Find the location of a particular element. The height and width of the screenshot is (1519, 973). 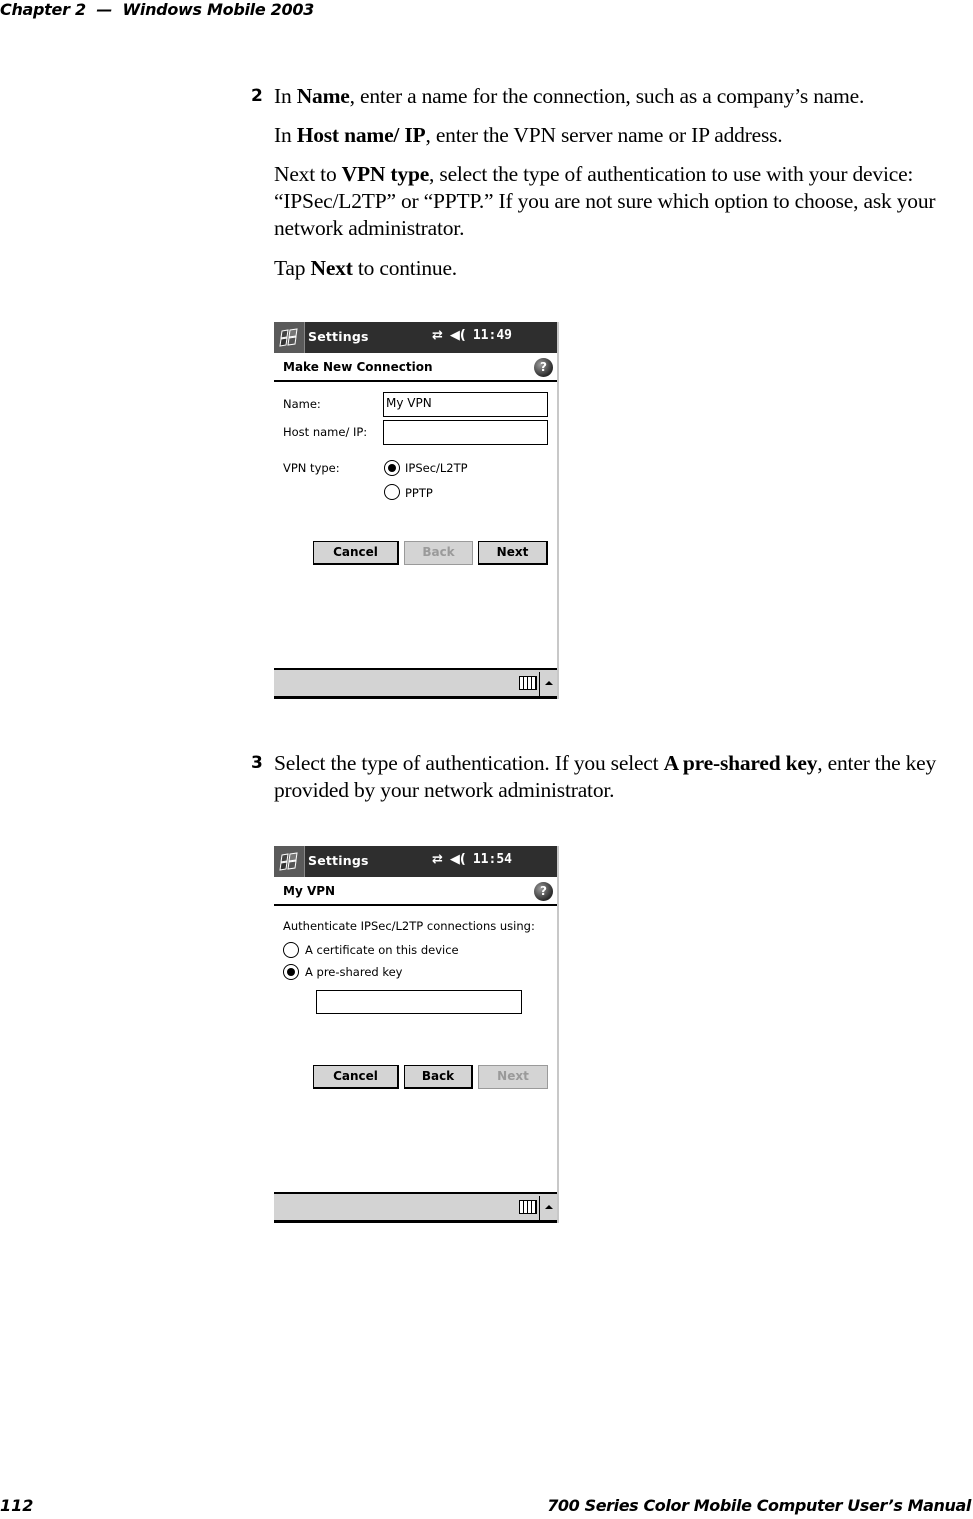

screen-title: Make New Connection is located at coordinates (358, 367).